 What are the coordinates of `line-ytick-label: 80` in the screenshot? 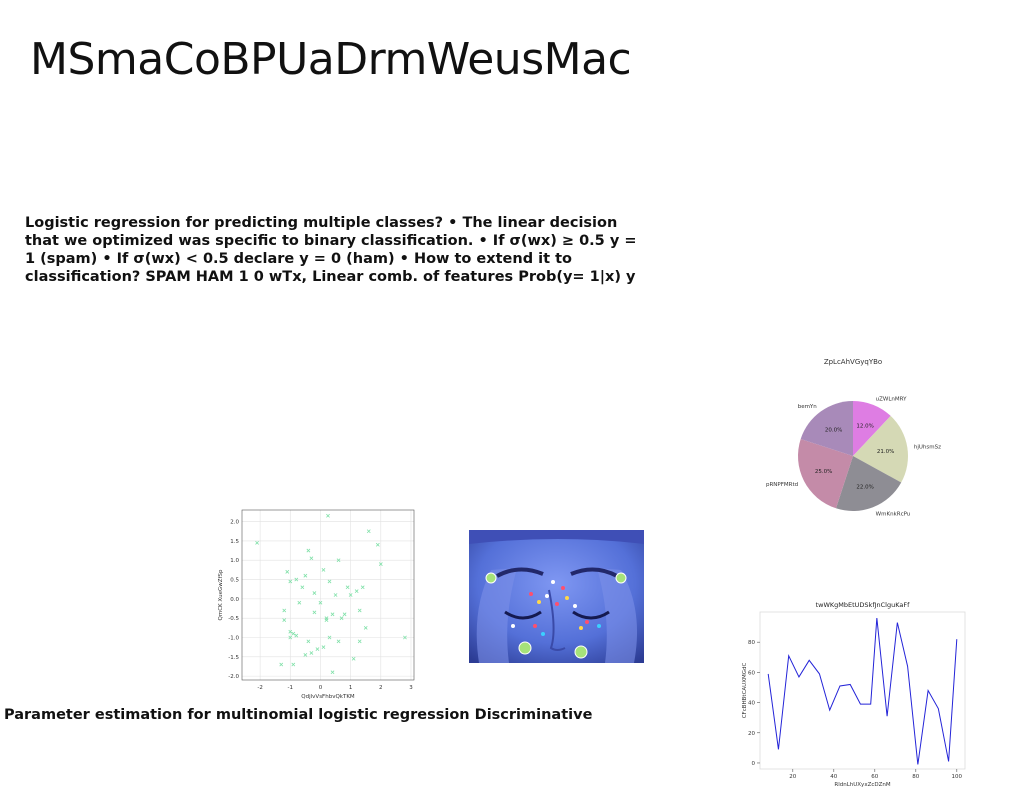 It's located at (751, 643).